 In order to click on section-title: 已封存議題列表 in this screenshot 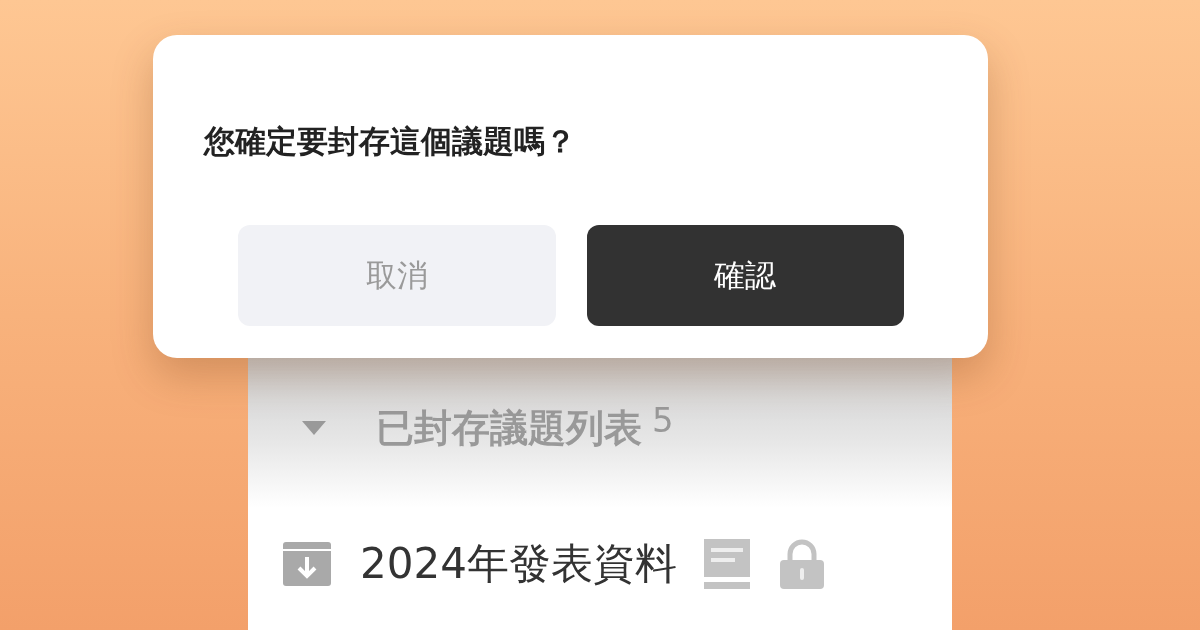, I will do `click(509, 428)`.